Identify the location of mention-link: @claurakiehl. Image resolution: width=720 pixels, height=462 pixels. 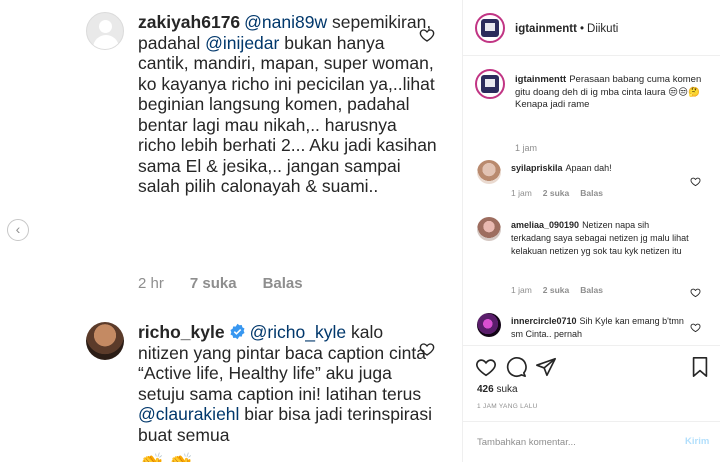
(188, 414).